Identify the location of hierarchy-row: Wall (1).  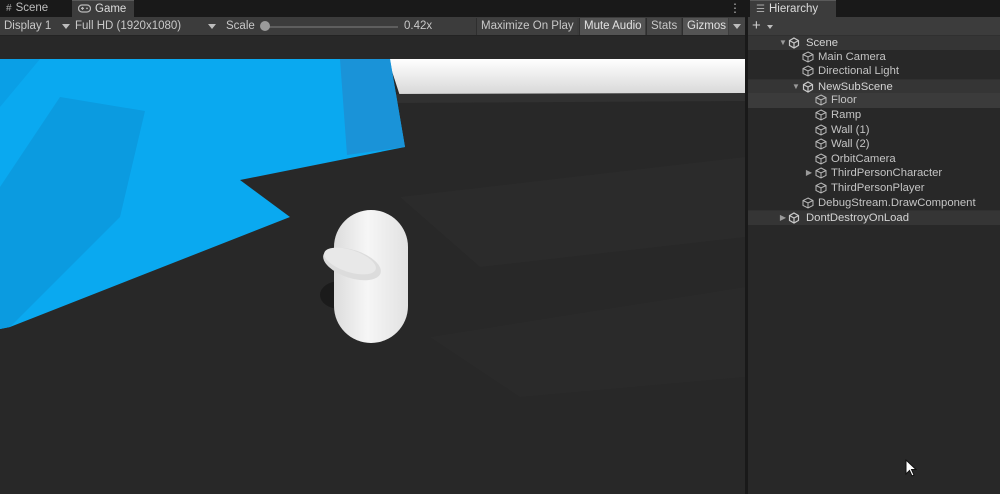
(874, 130).